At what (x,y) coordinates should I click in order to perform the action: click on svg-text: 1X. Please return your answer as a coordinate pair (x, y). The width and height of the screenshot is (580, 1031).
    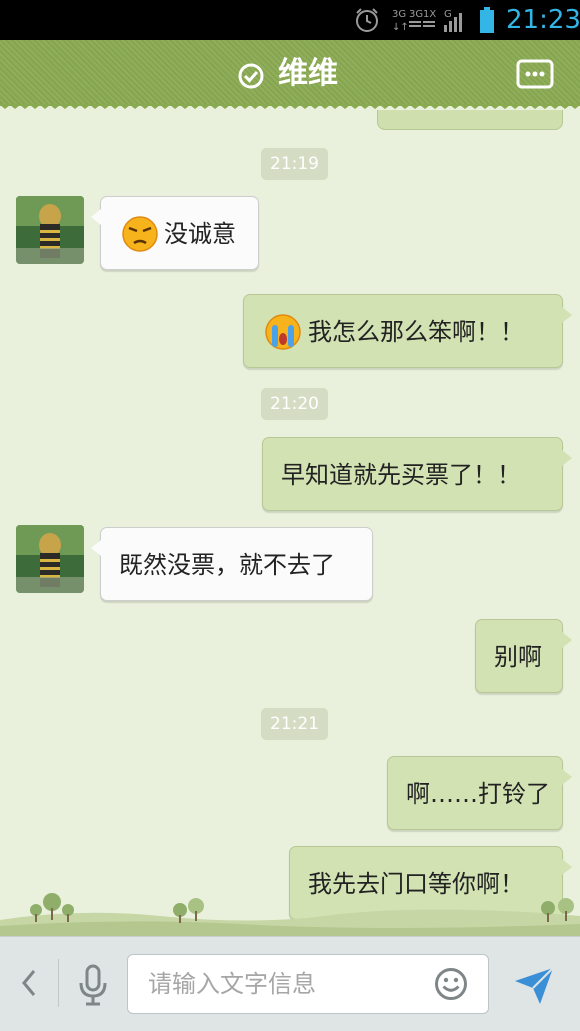
    Looking at the image, I should click on (429, 14).